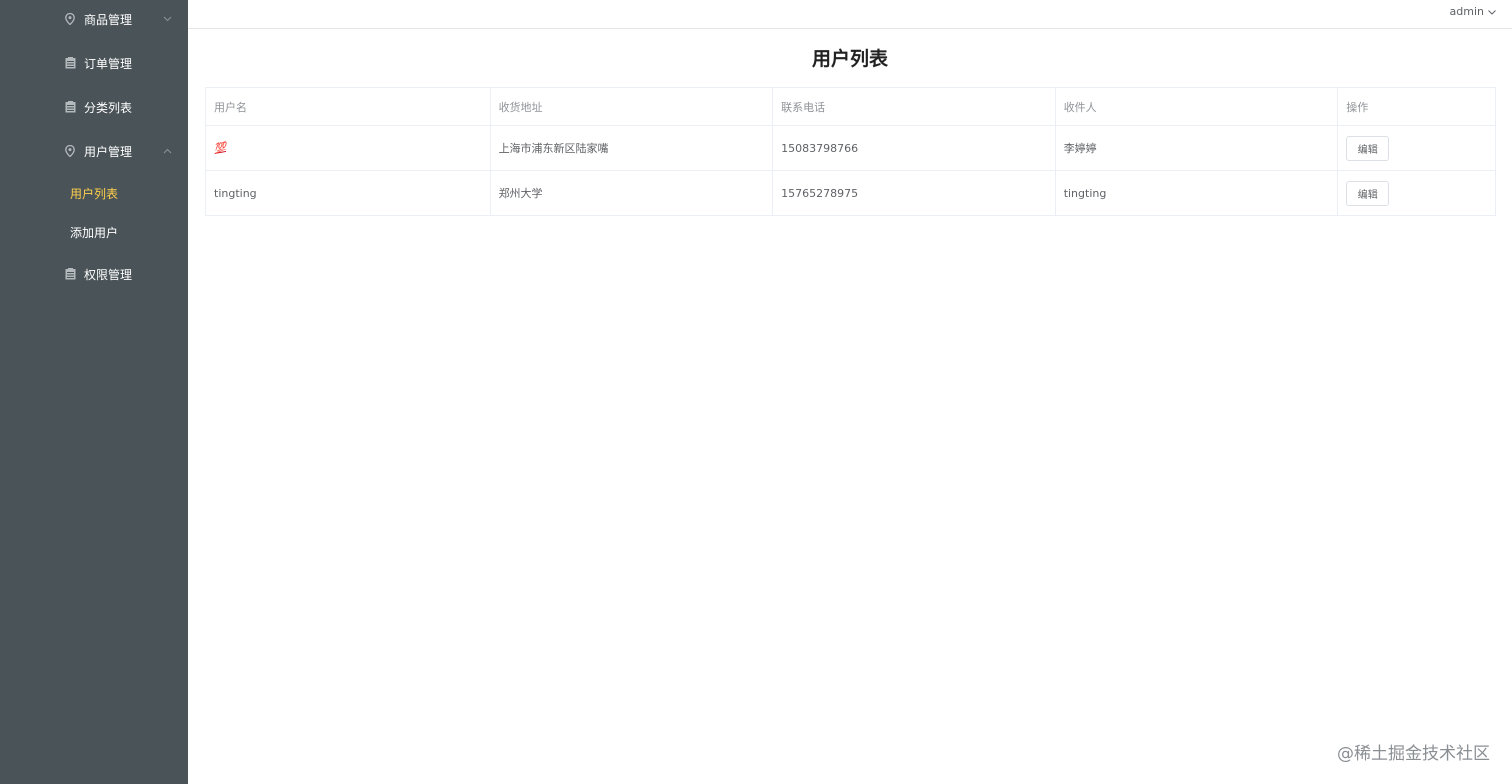  Describe the element at coordinates (1197, 106) in the screenshot. I see `column-header: 收件人` at that location.